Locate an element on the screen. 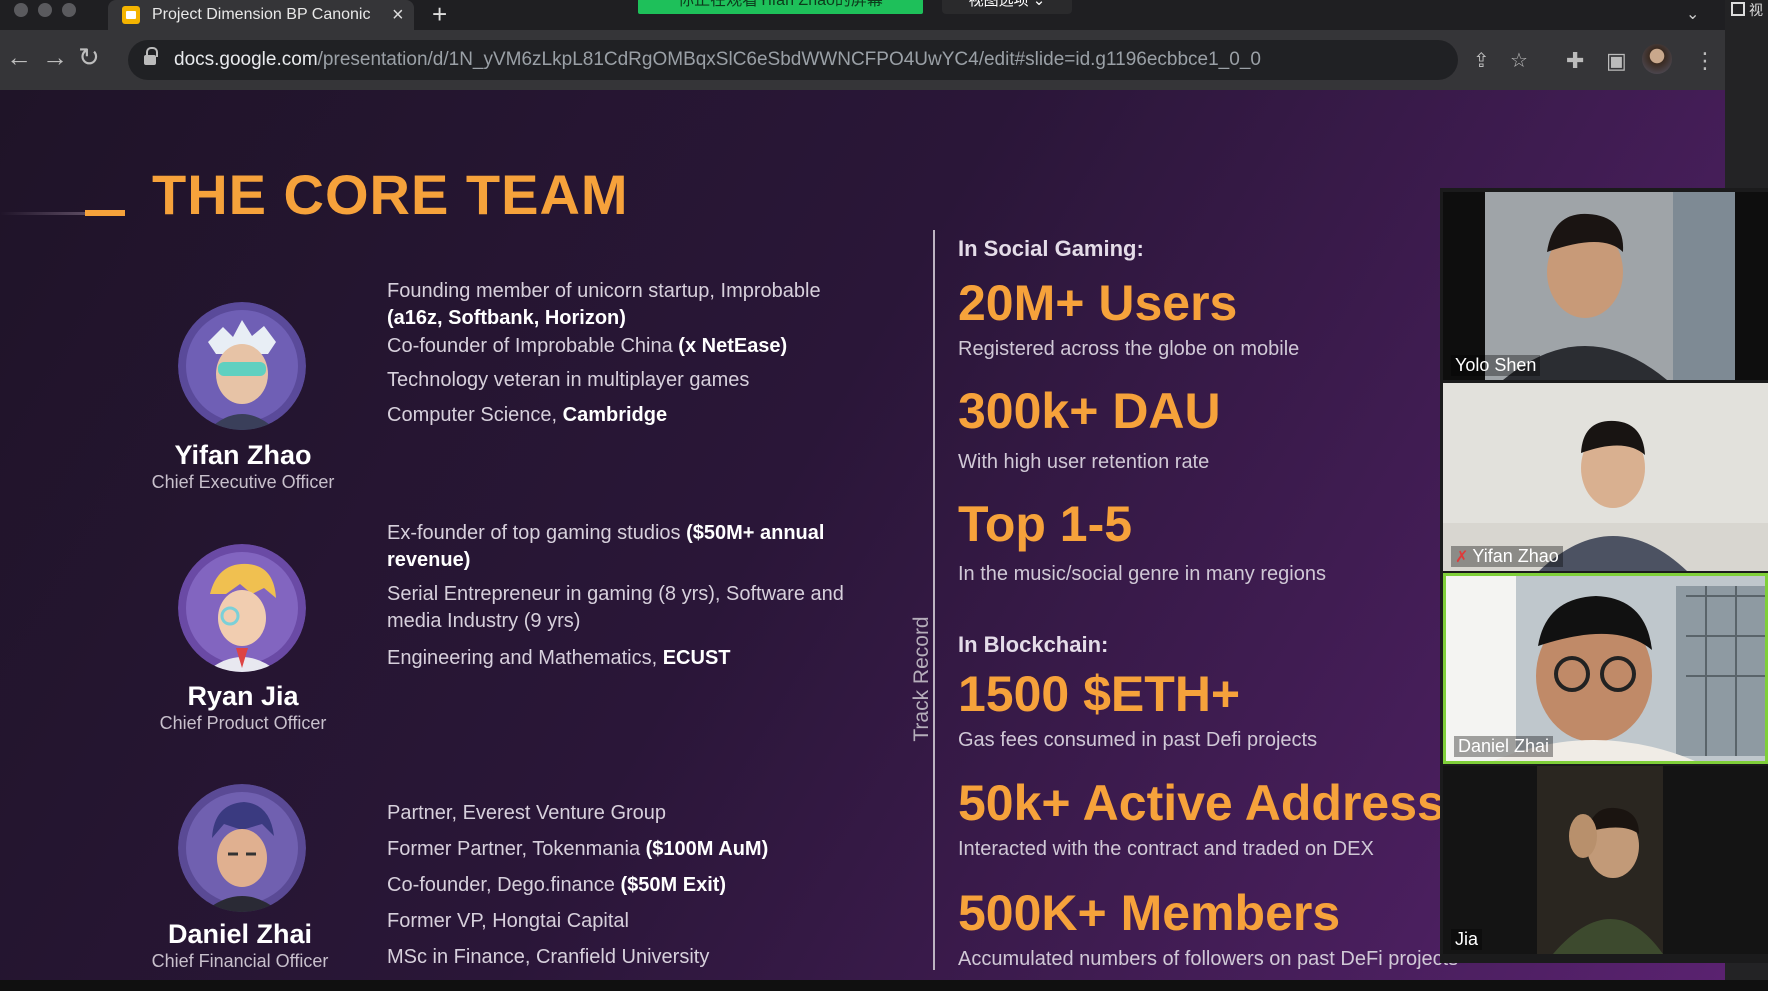  maximize-window-button is located at coordinates (69, 10).